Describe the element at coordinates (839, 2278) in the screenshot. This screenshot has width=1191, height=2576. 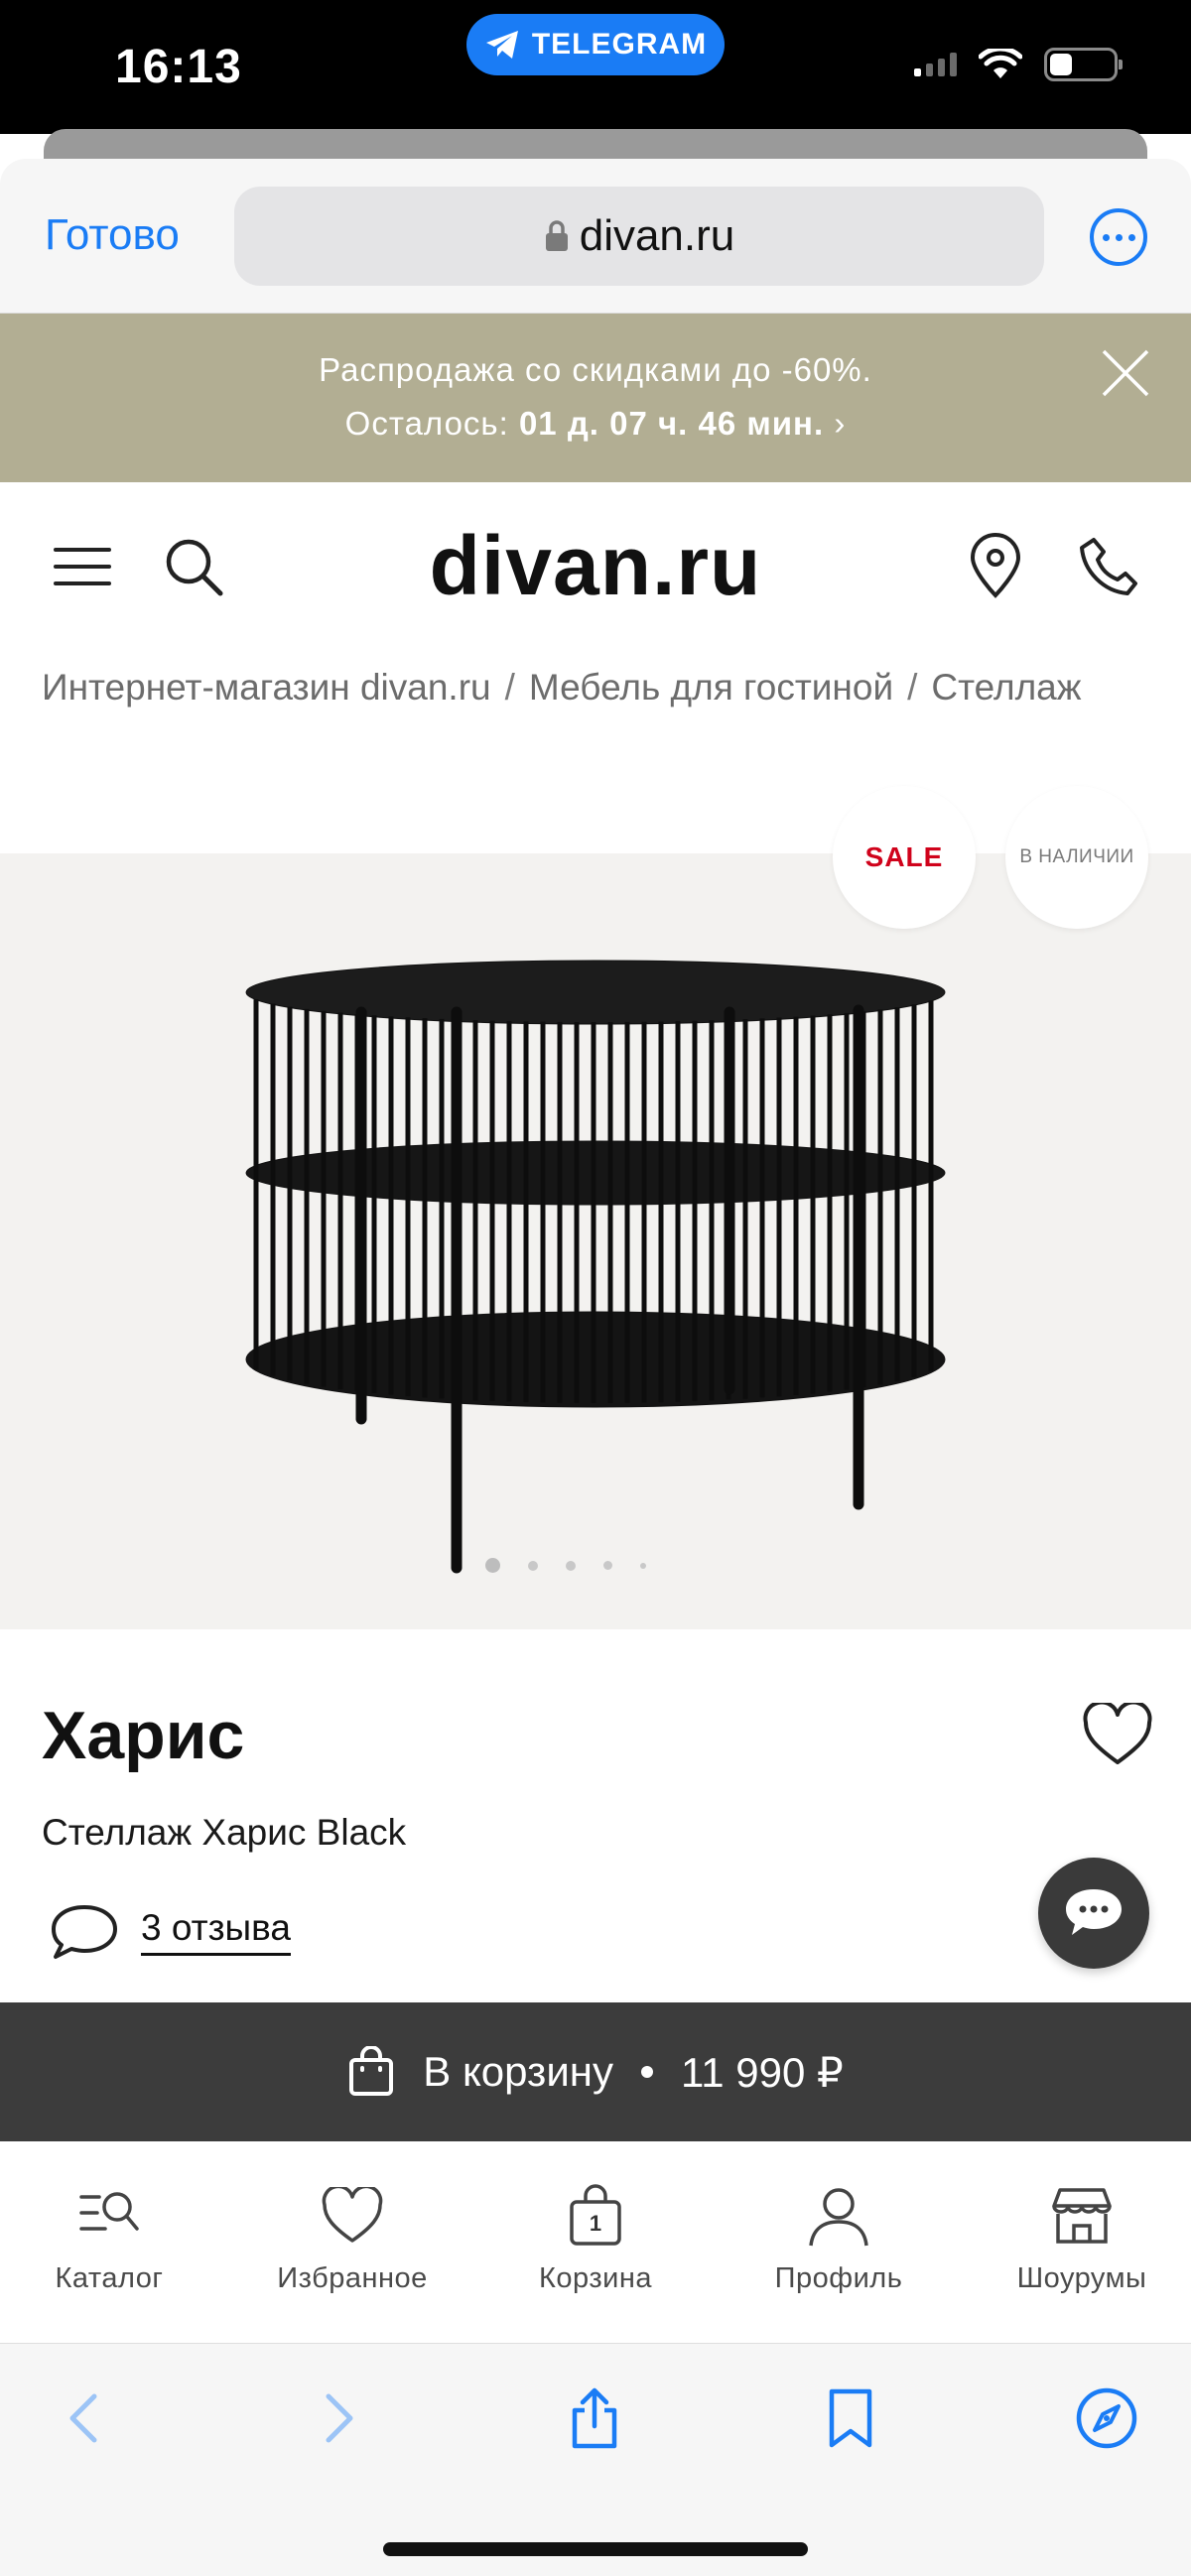
I see `tab-label: Профиль` at that location.